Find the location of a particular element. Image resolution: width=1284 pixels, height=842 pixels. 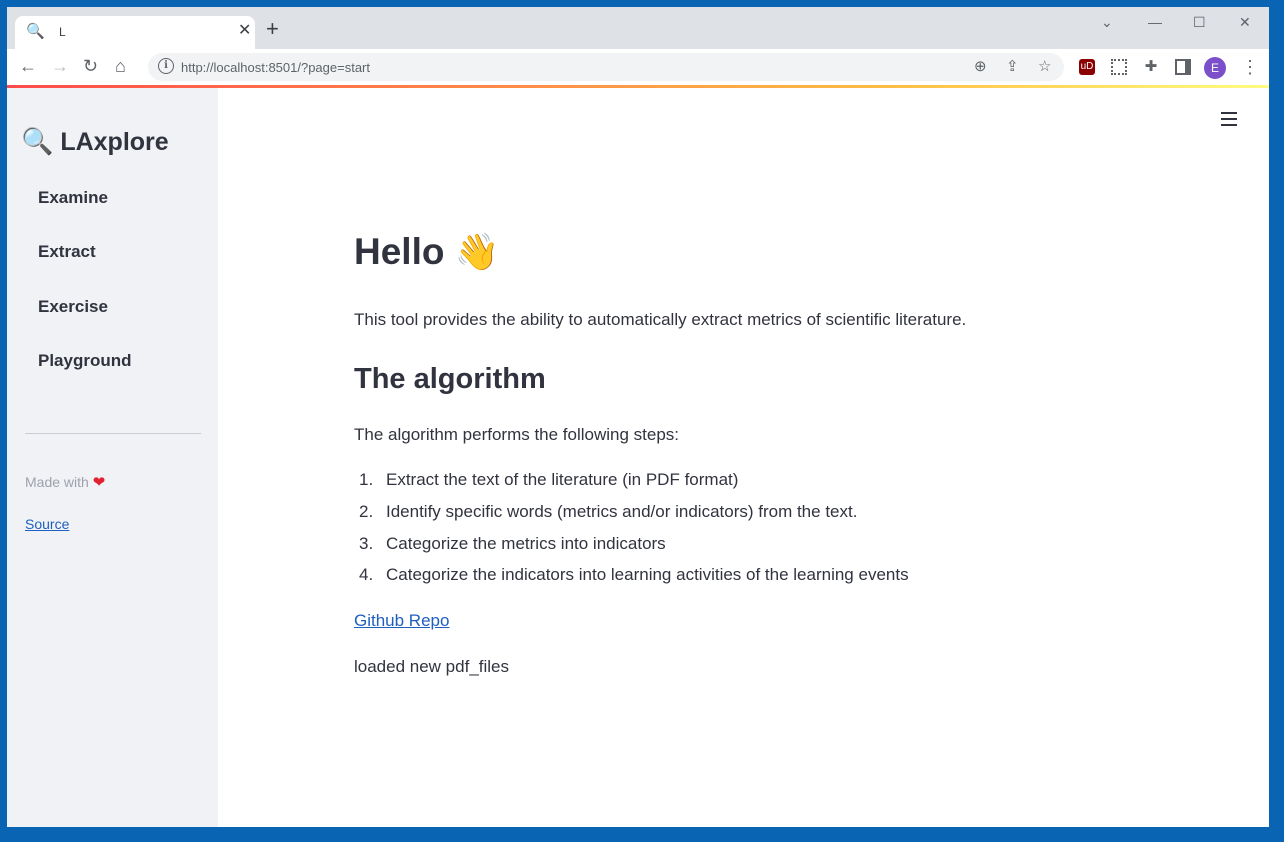

back-arrow-icon: ← is located at coordinates (28, 66).